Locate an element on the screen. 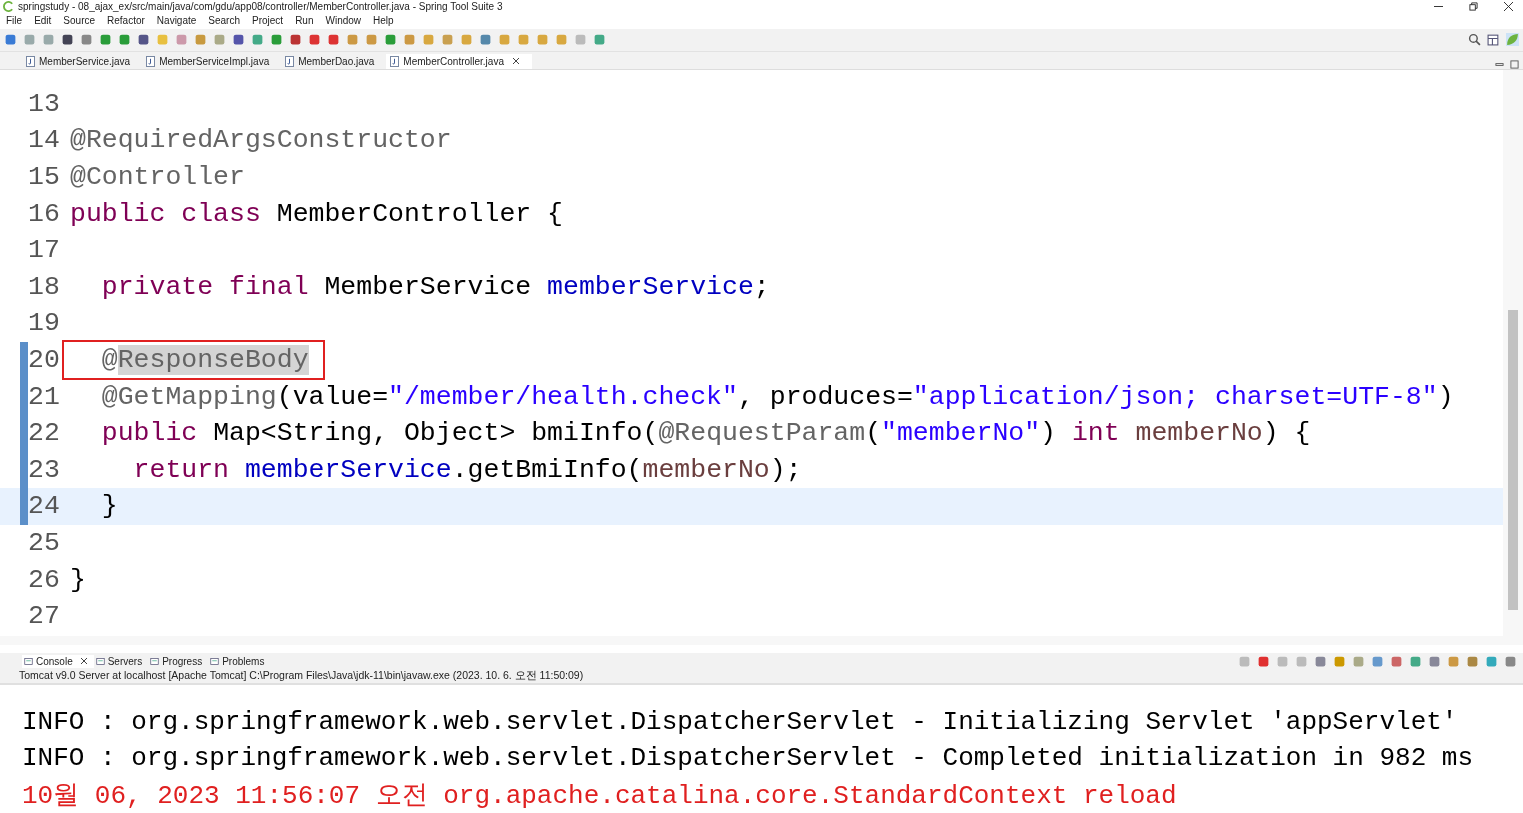 Image resolution: width=1523 pixels, height=813 pixels. menu-item: Help is located at coordinates (383, 21).